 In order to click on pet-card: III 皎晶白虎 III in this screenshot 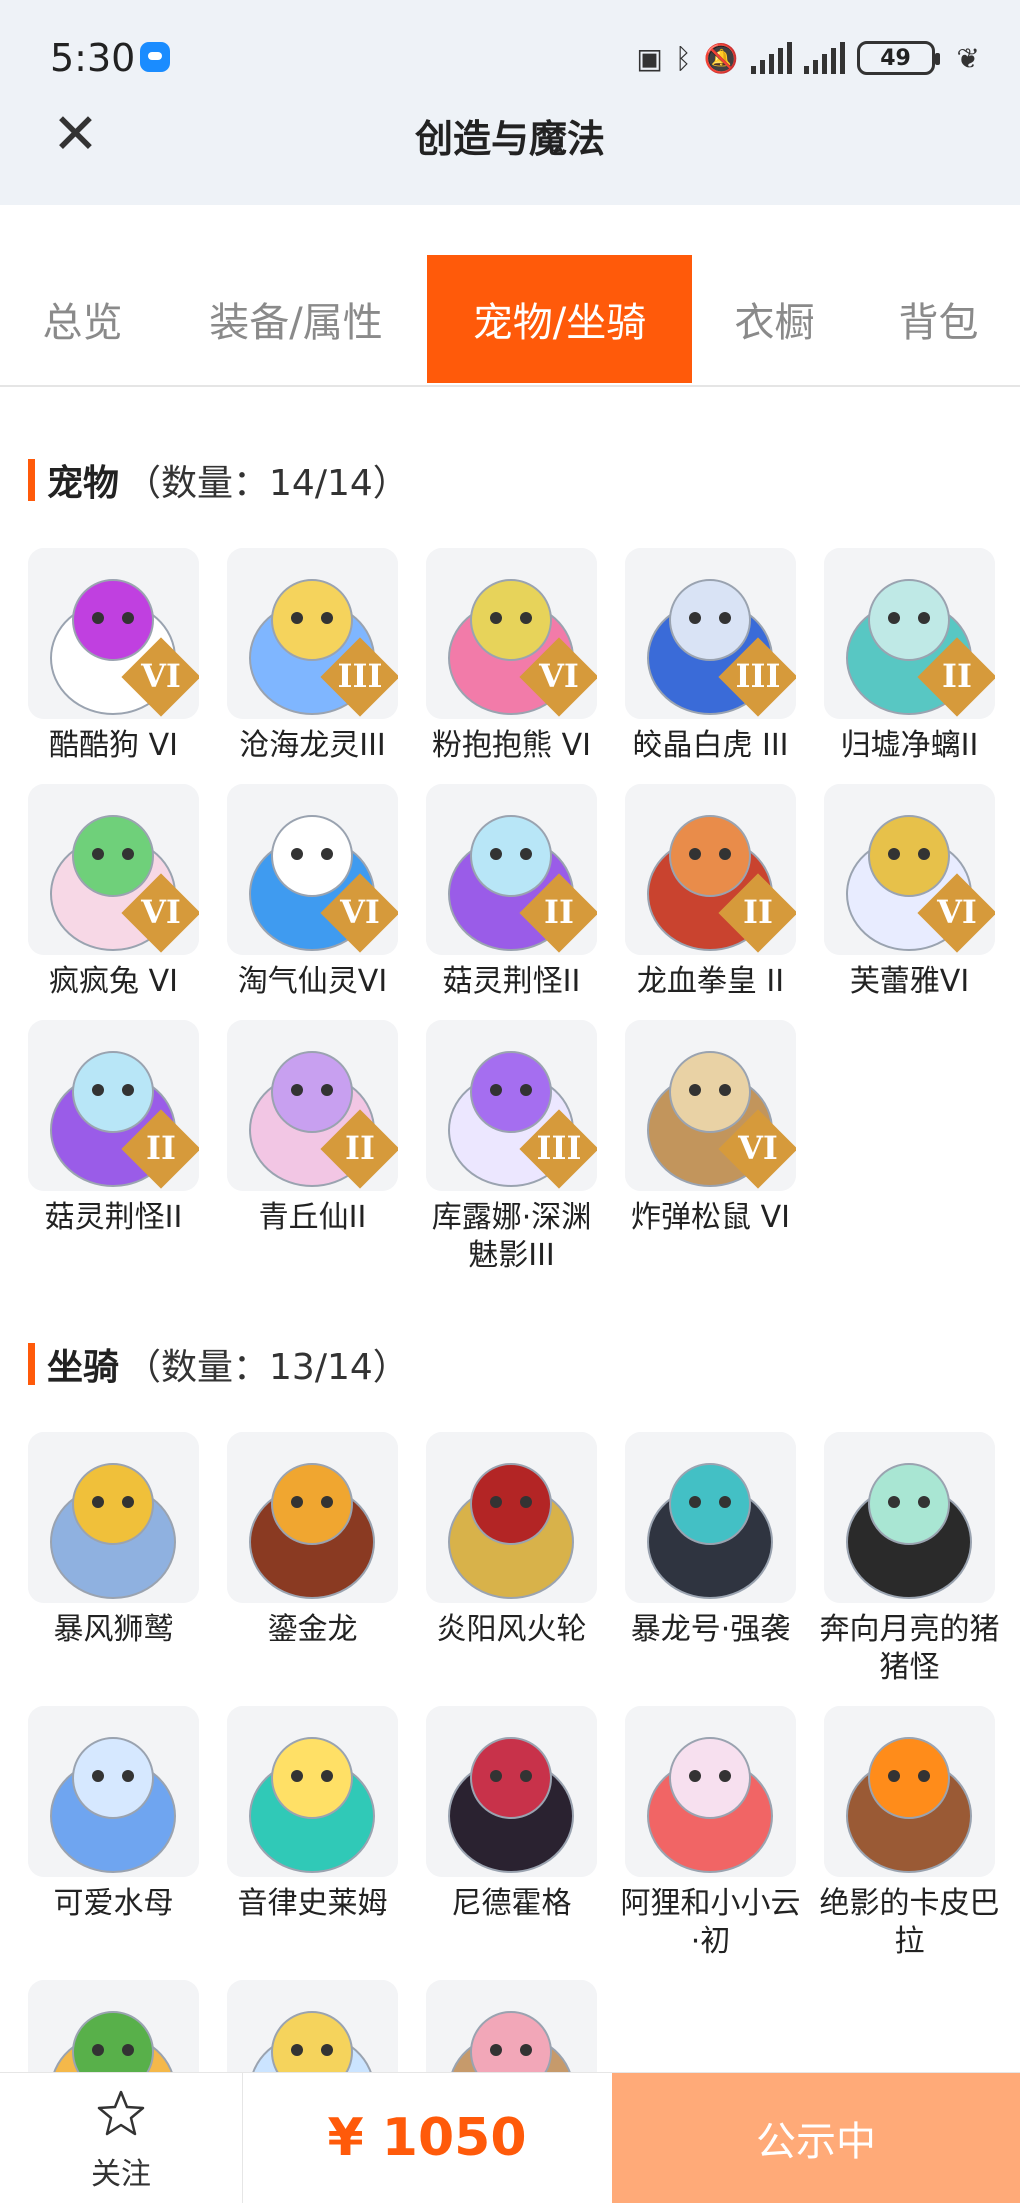, I will do `click(710, 656)`.